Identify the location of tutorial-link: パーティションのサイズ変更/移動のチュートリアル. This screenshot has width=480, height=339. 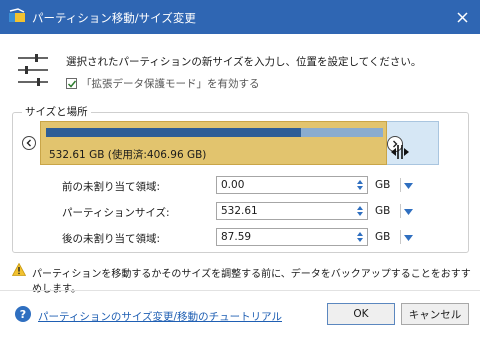
(160, 316).